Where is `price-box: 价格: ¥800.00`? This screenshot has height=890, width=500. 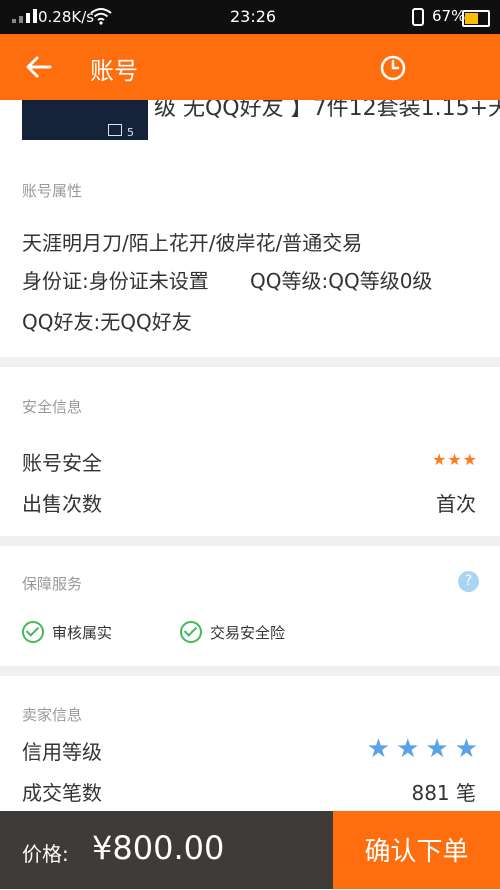
price-box: 价格: ¥800.00 is located at coordinates (166, 850).